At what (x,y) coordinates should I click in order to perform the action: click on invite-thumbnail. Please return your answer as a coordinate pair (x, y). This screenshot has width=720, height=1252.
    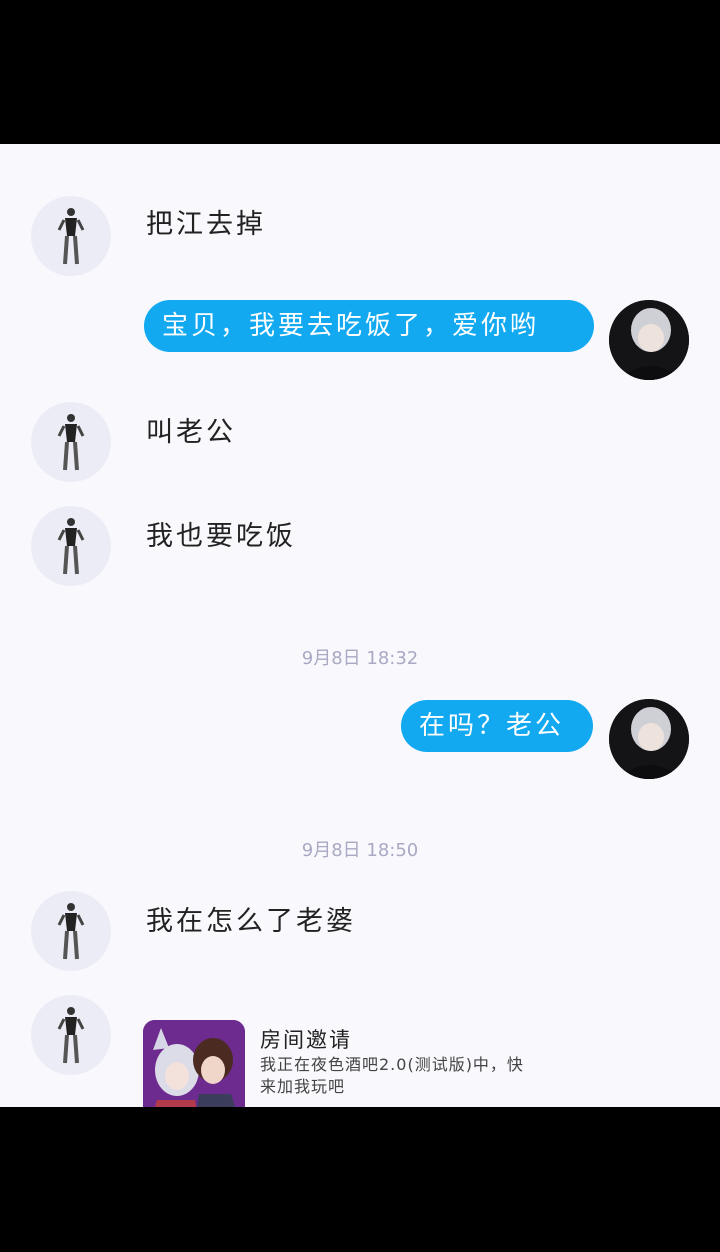
    Looking at the image, I should click on (194, 1070).